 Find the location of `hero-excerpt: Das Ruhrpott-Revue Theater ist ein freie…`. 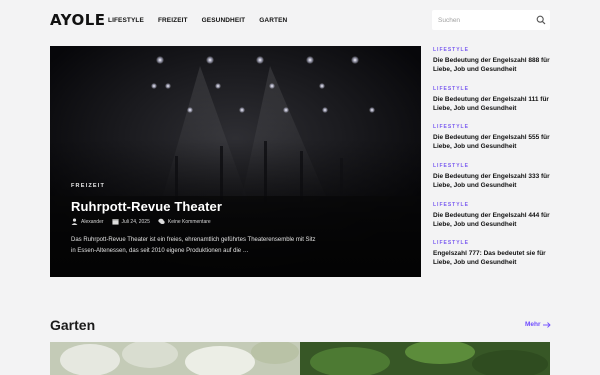

hero-excerpt: Das Ruhrpott-Revue Theater ist ein freie… is located at coordinates (193, 245).